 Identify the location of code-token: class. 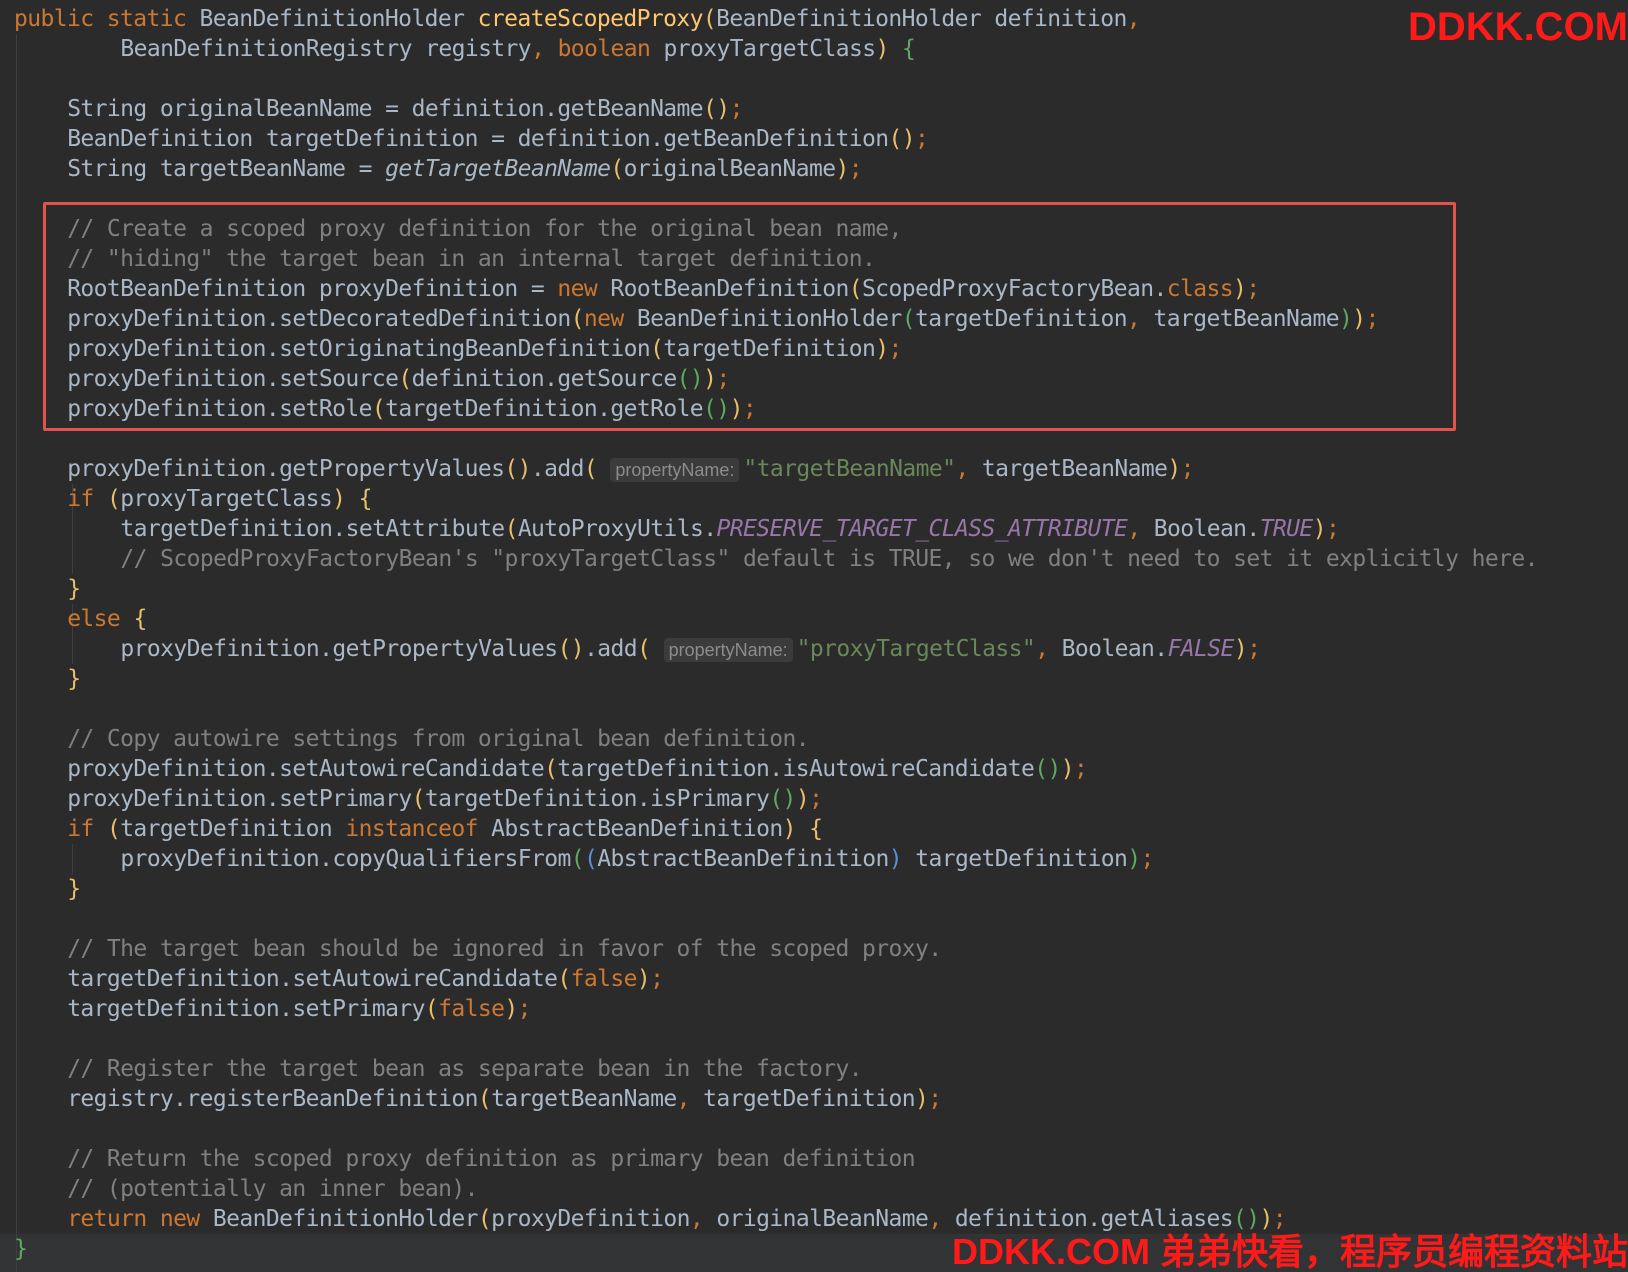
(1200, 289).